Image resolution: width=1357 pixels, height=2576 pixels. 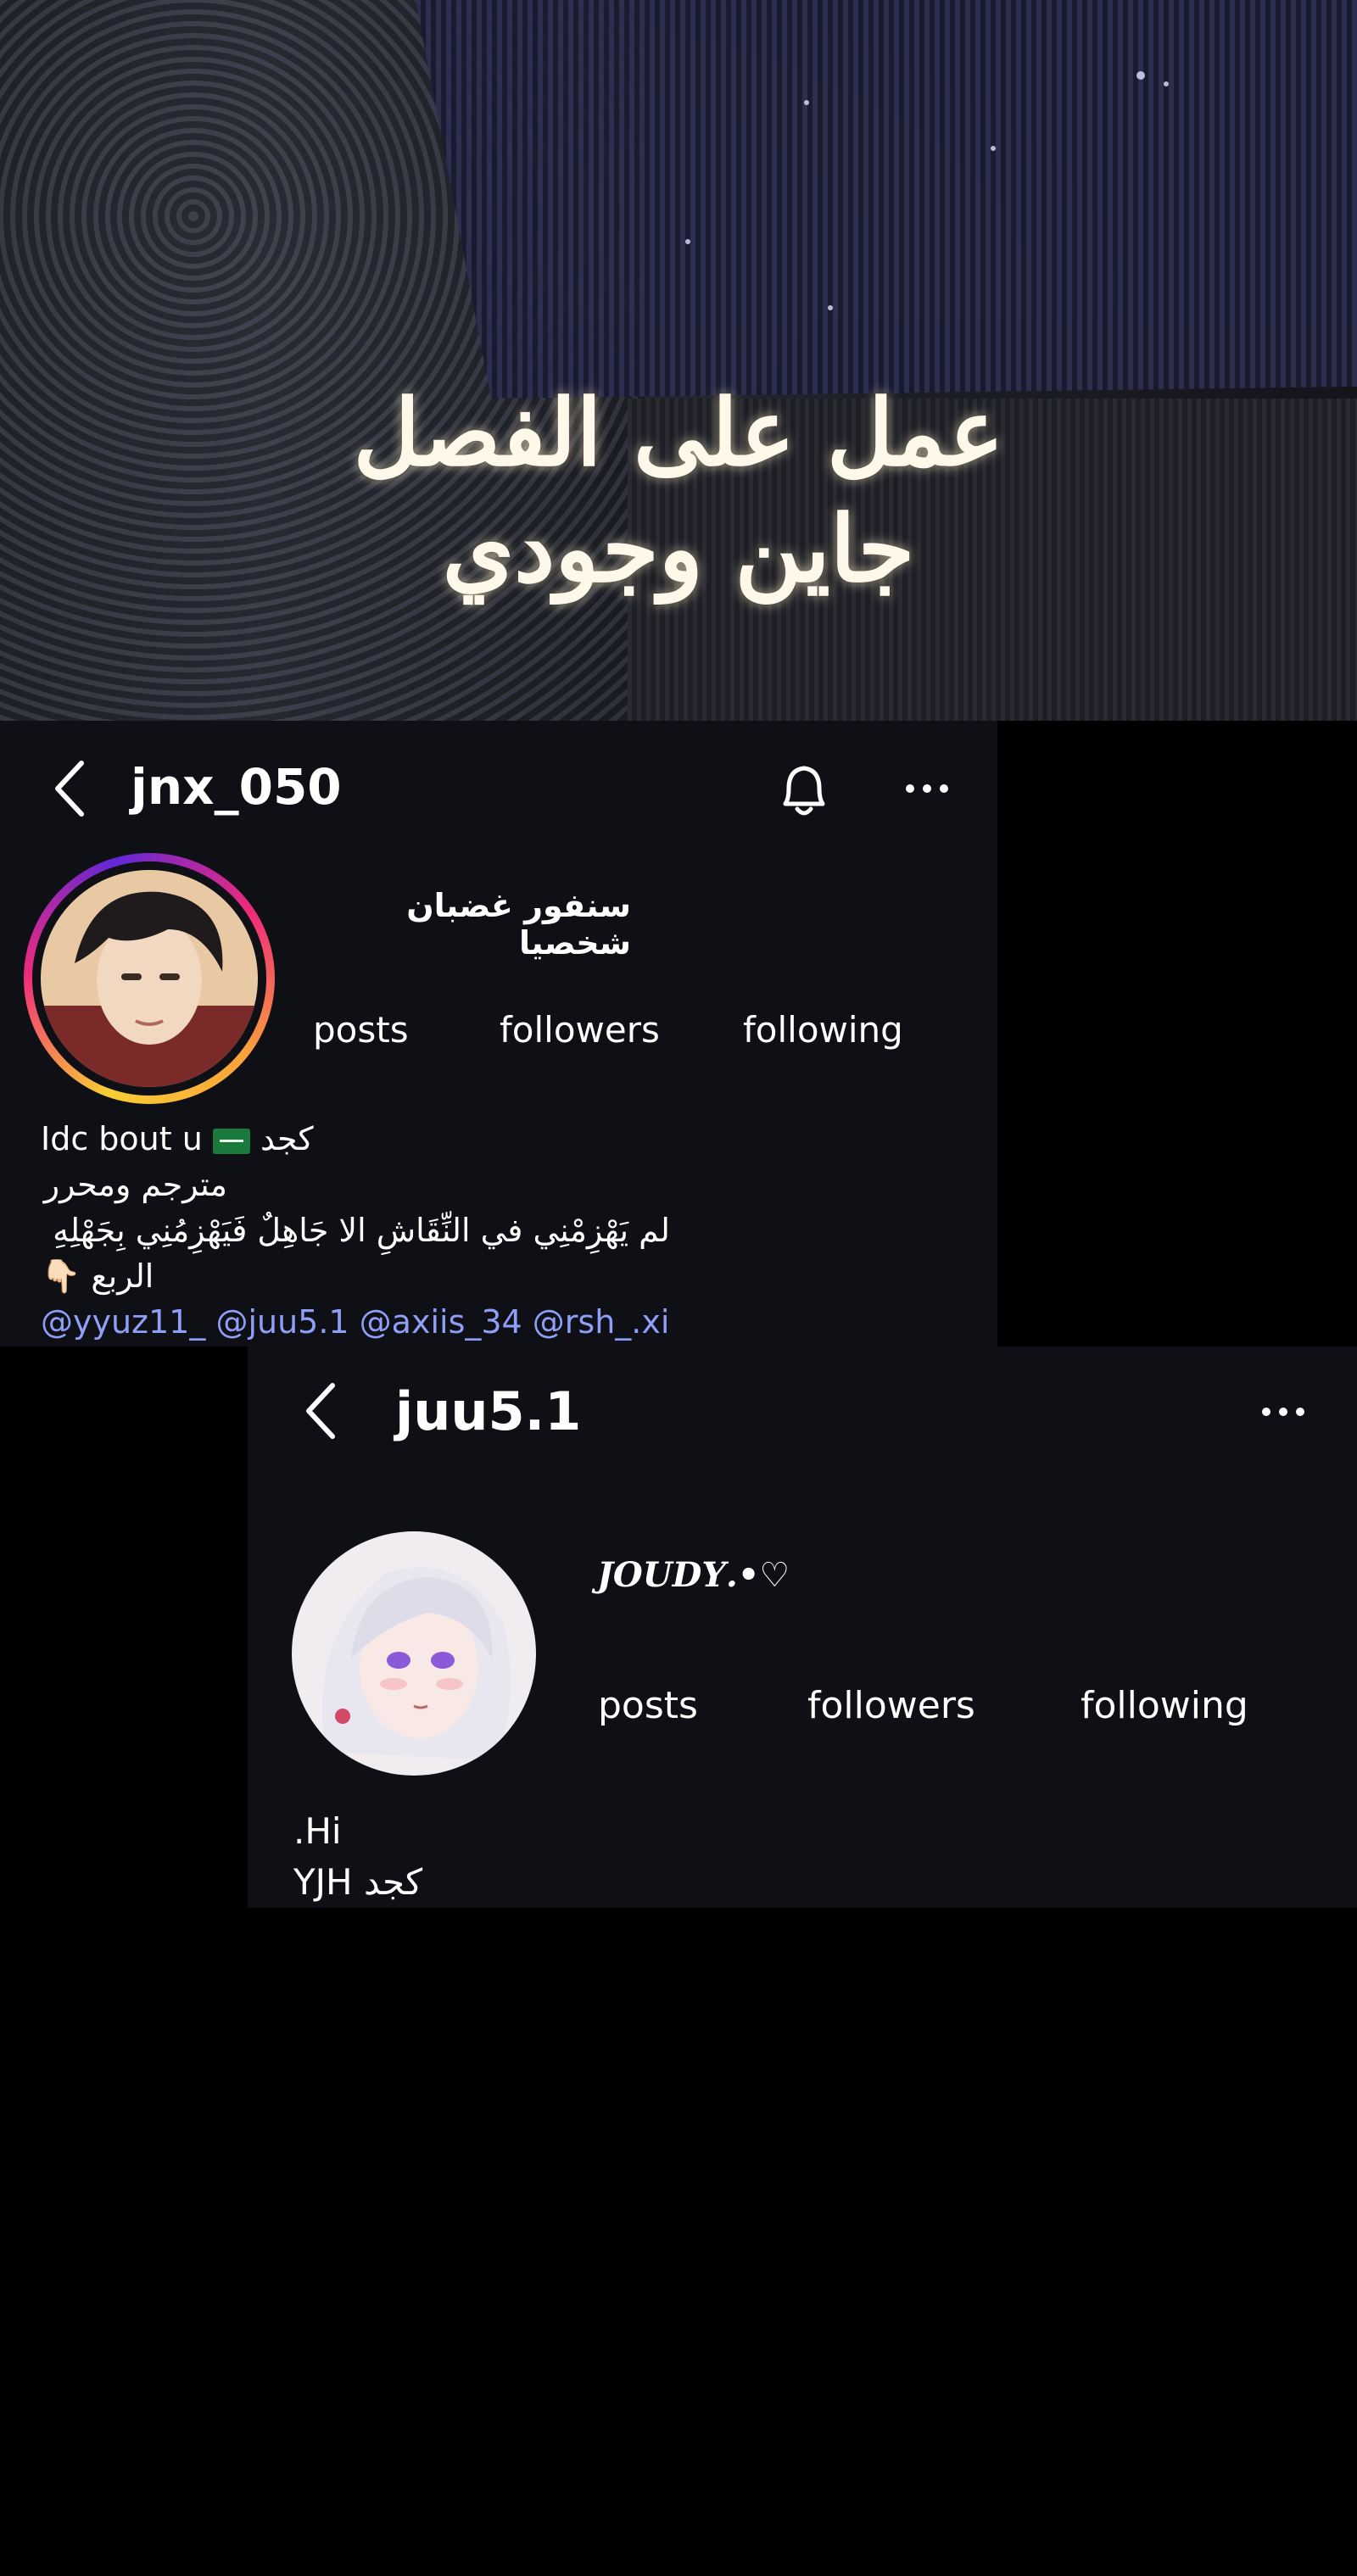 What do you see at coordinates (236, 787) in the screenshot?
I see `profile-username: jnx_050` at bounding box center [236, 787].